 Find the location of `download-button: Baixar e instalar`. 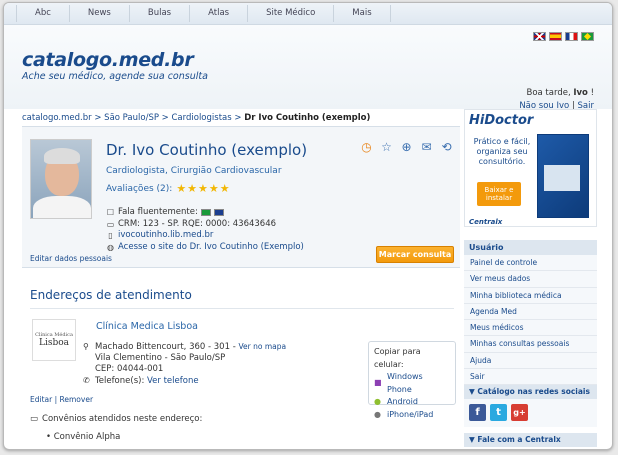

download-button: Baixar e instalar is located at coordinates (499, 194).